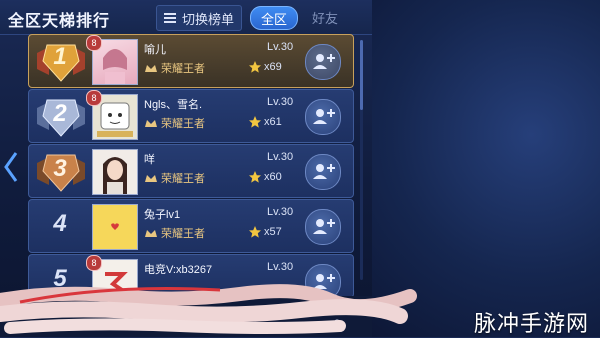 The image size is (600, 338). I want to click on menu-icon, so click(169, 18).